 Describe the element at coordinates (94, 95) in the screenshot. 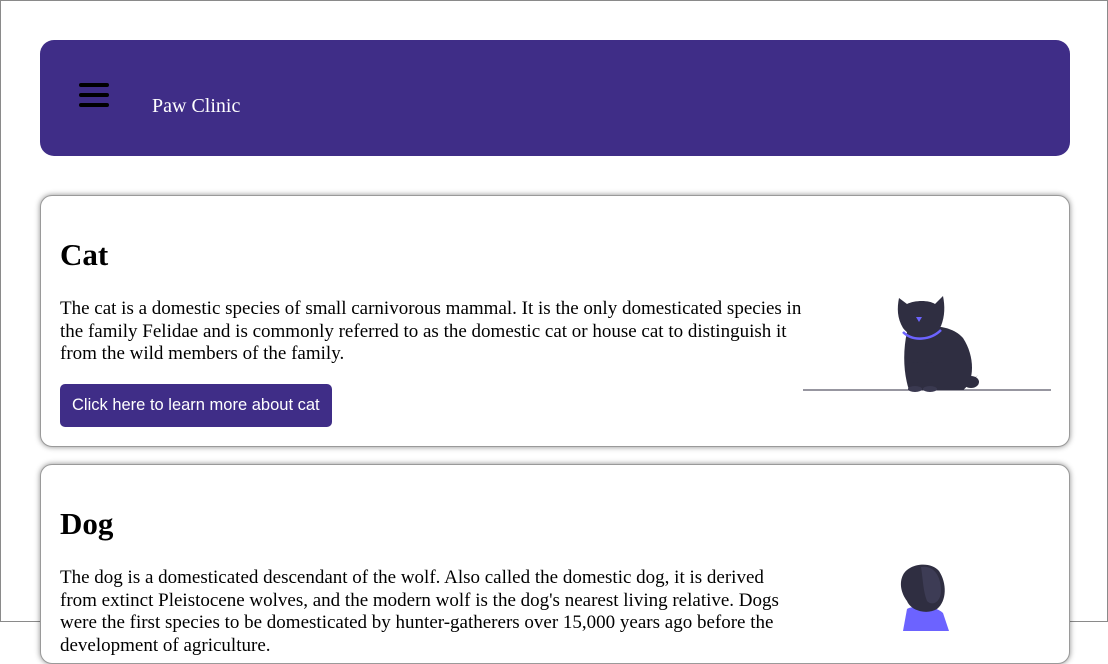

I see `hamburger-menu-icon` at that location.